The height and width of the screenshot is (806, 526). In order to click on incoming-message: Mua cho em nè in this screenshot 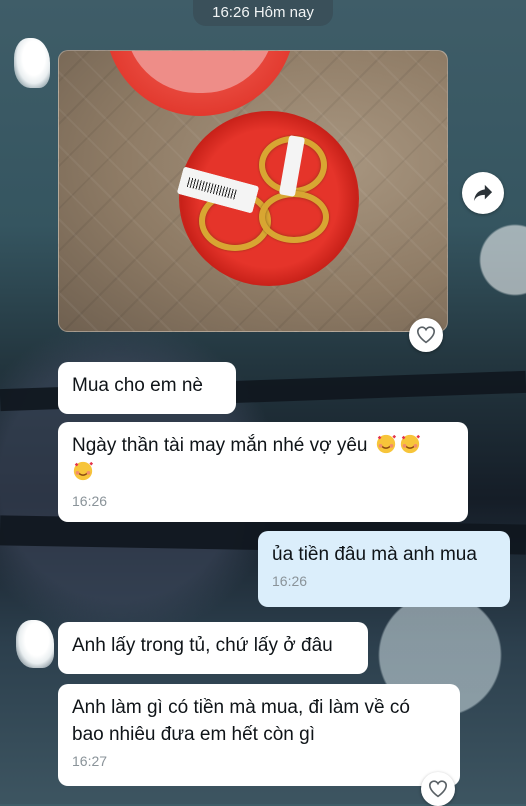, I will do `click(147, 388)`.